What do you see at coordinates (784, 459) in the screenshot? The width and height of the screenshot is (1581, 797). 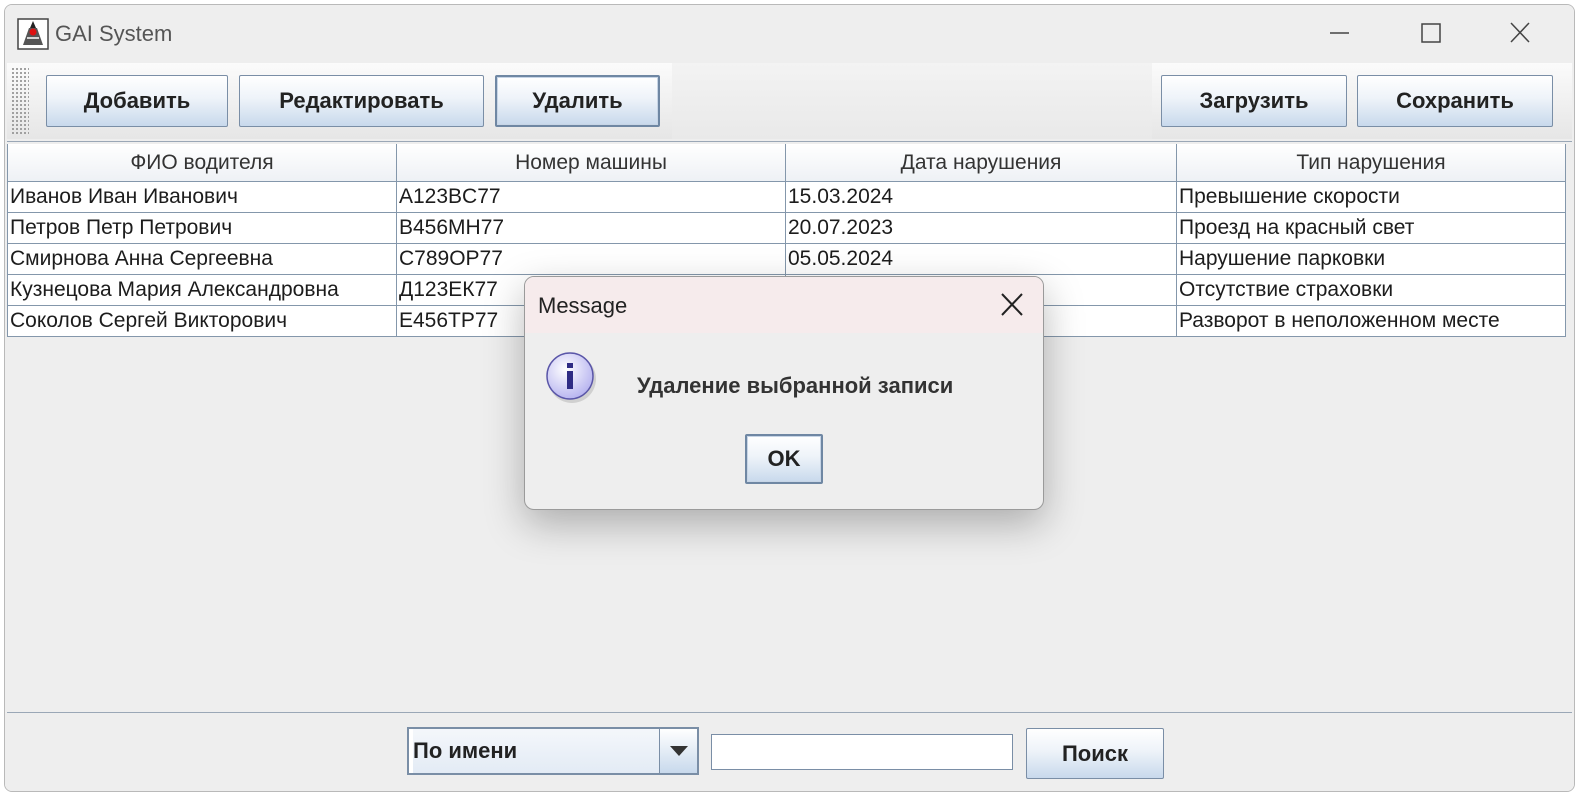 I see `ok-button: OK` at bounding box center [784, 459].